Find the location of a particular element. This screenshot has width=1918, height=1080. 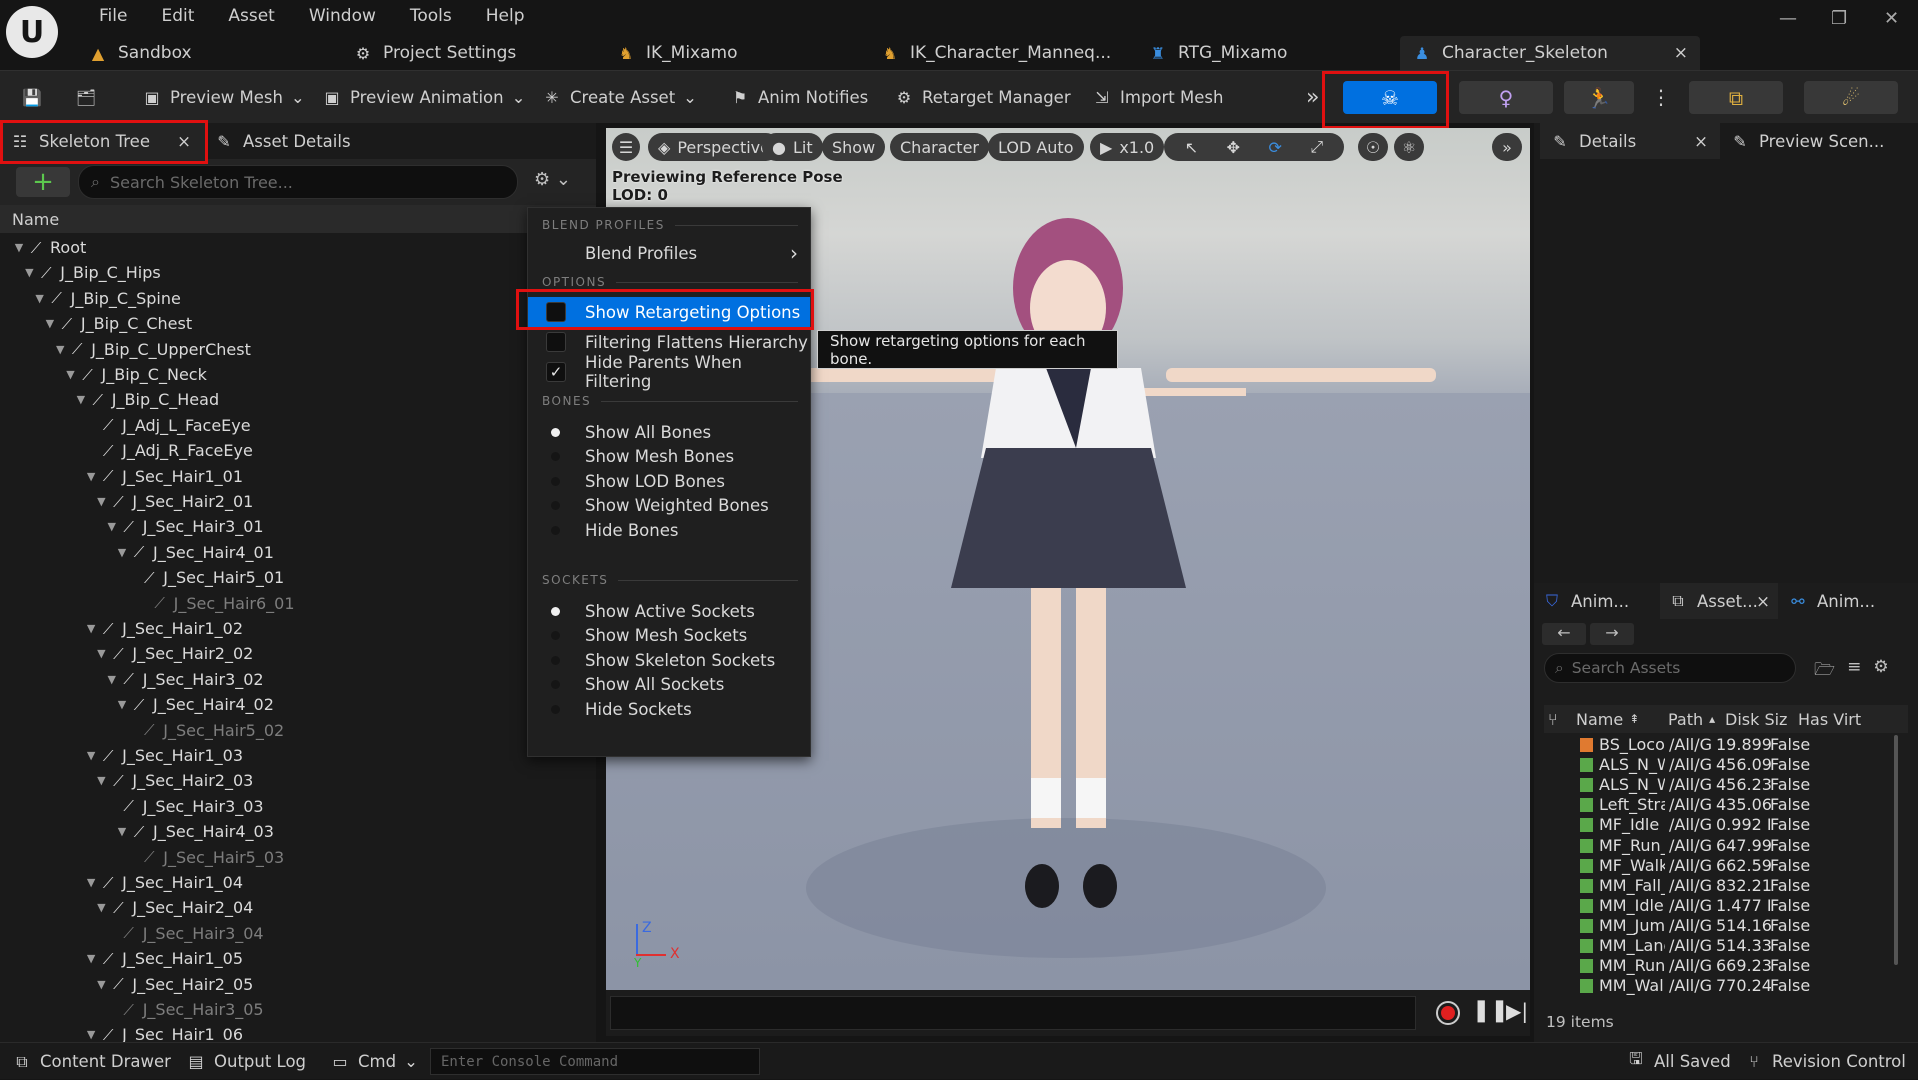

tab-character-skeleton: ♟ Character_Skeleton × is located at coordinates (1550, 53).